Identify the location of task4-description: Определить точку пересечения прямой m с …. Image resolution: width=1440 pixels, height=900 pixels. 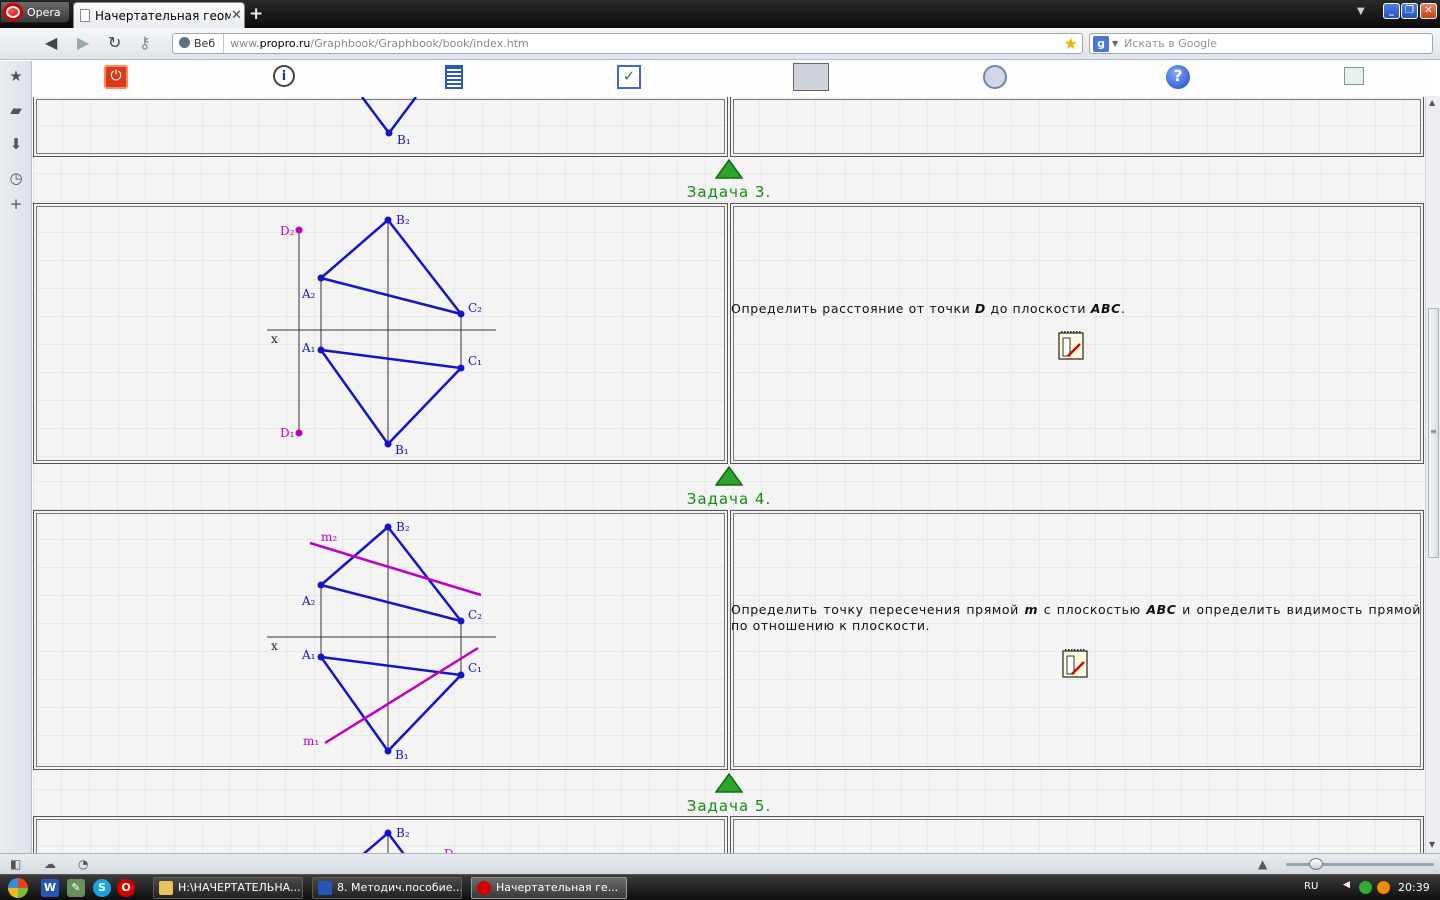
(1076, 618).